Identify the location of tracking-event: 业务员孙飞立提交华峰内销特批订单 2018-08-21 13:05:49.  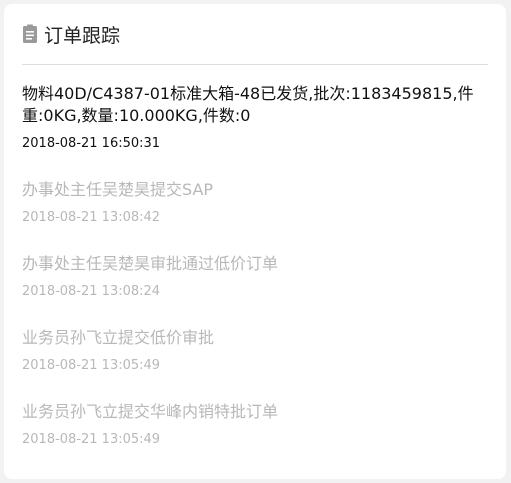
(255, 425).